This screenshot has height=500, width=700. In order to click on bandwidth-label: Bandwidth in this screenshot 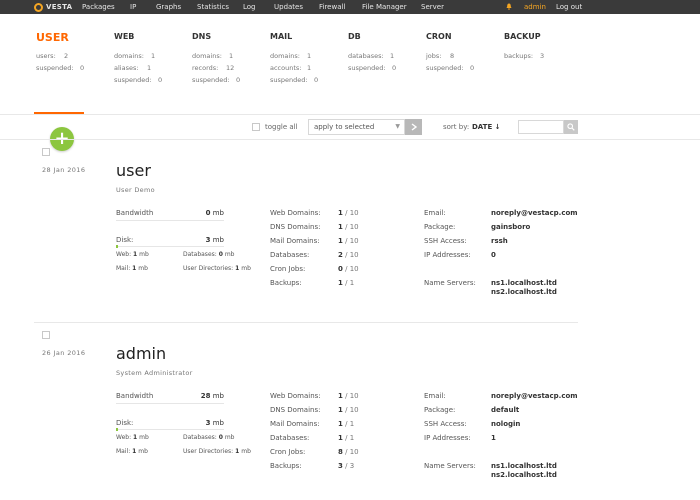, I will do `click(135, 396)`.